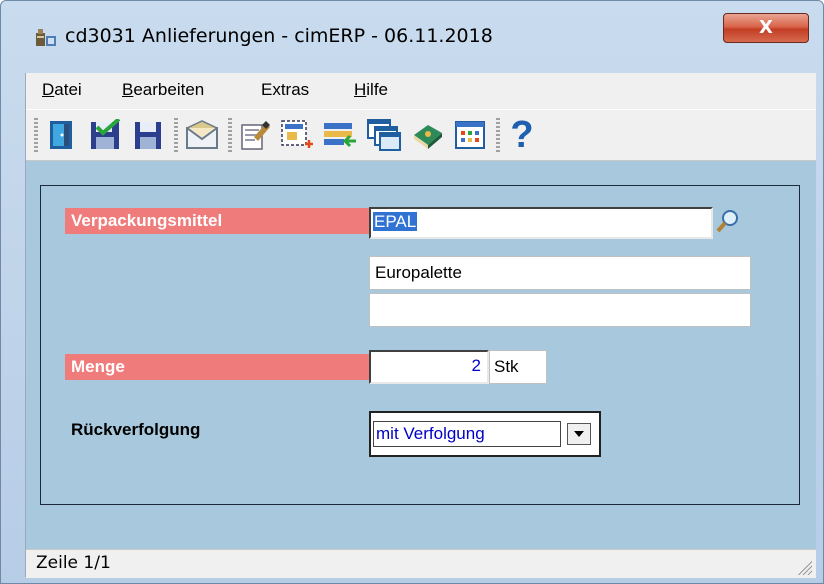 The image size is (824, 584). I want to click on new-record-icon, so click(296, 135).